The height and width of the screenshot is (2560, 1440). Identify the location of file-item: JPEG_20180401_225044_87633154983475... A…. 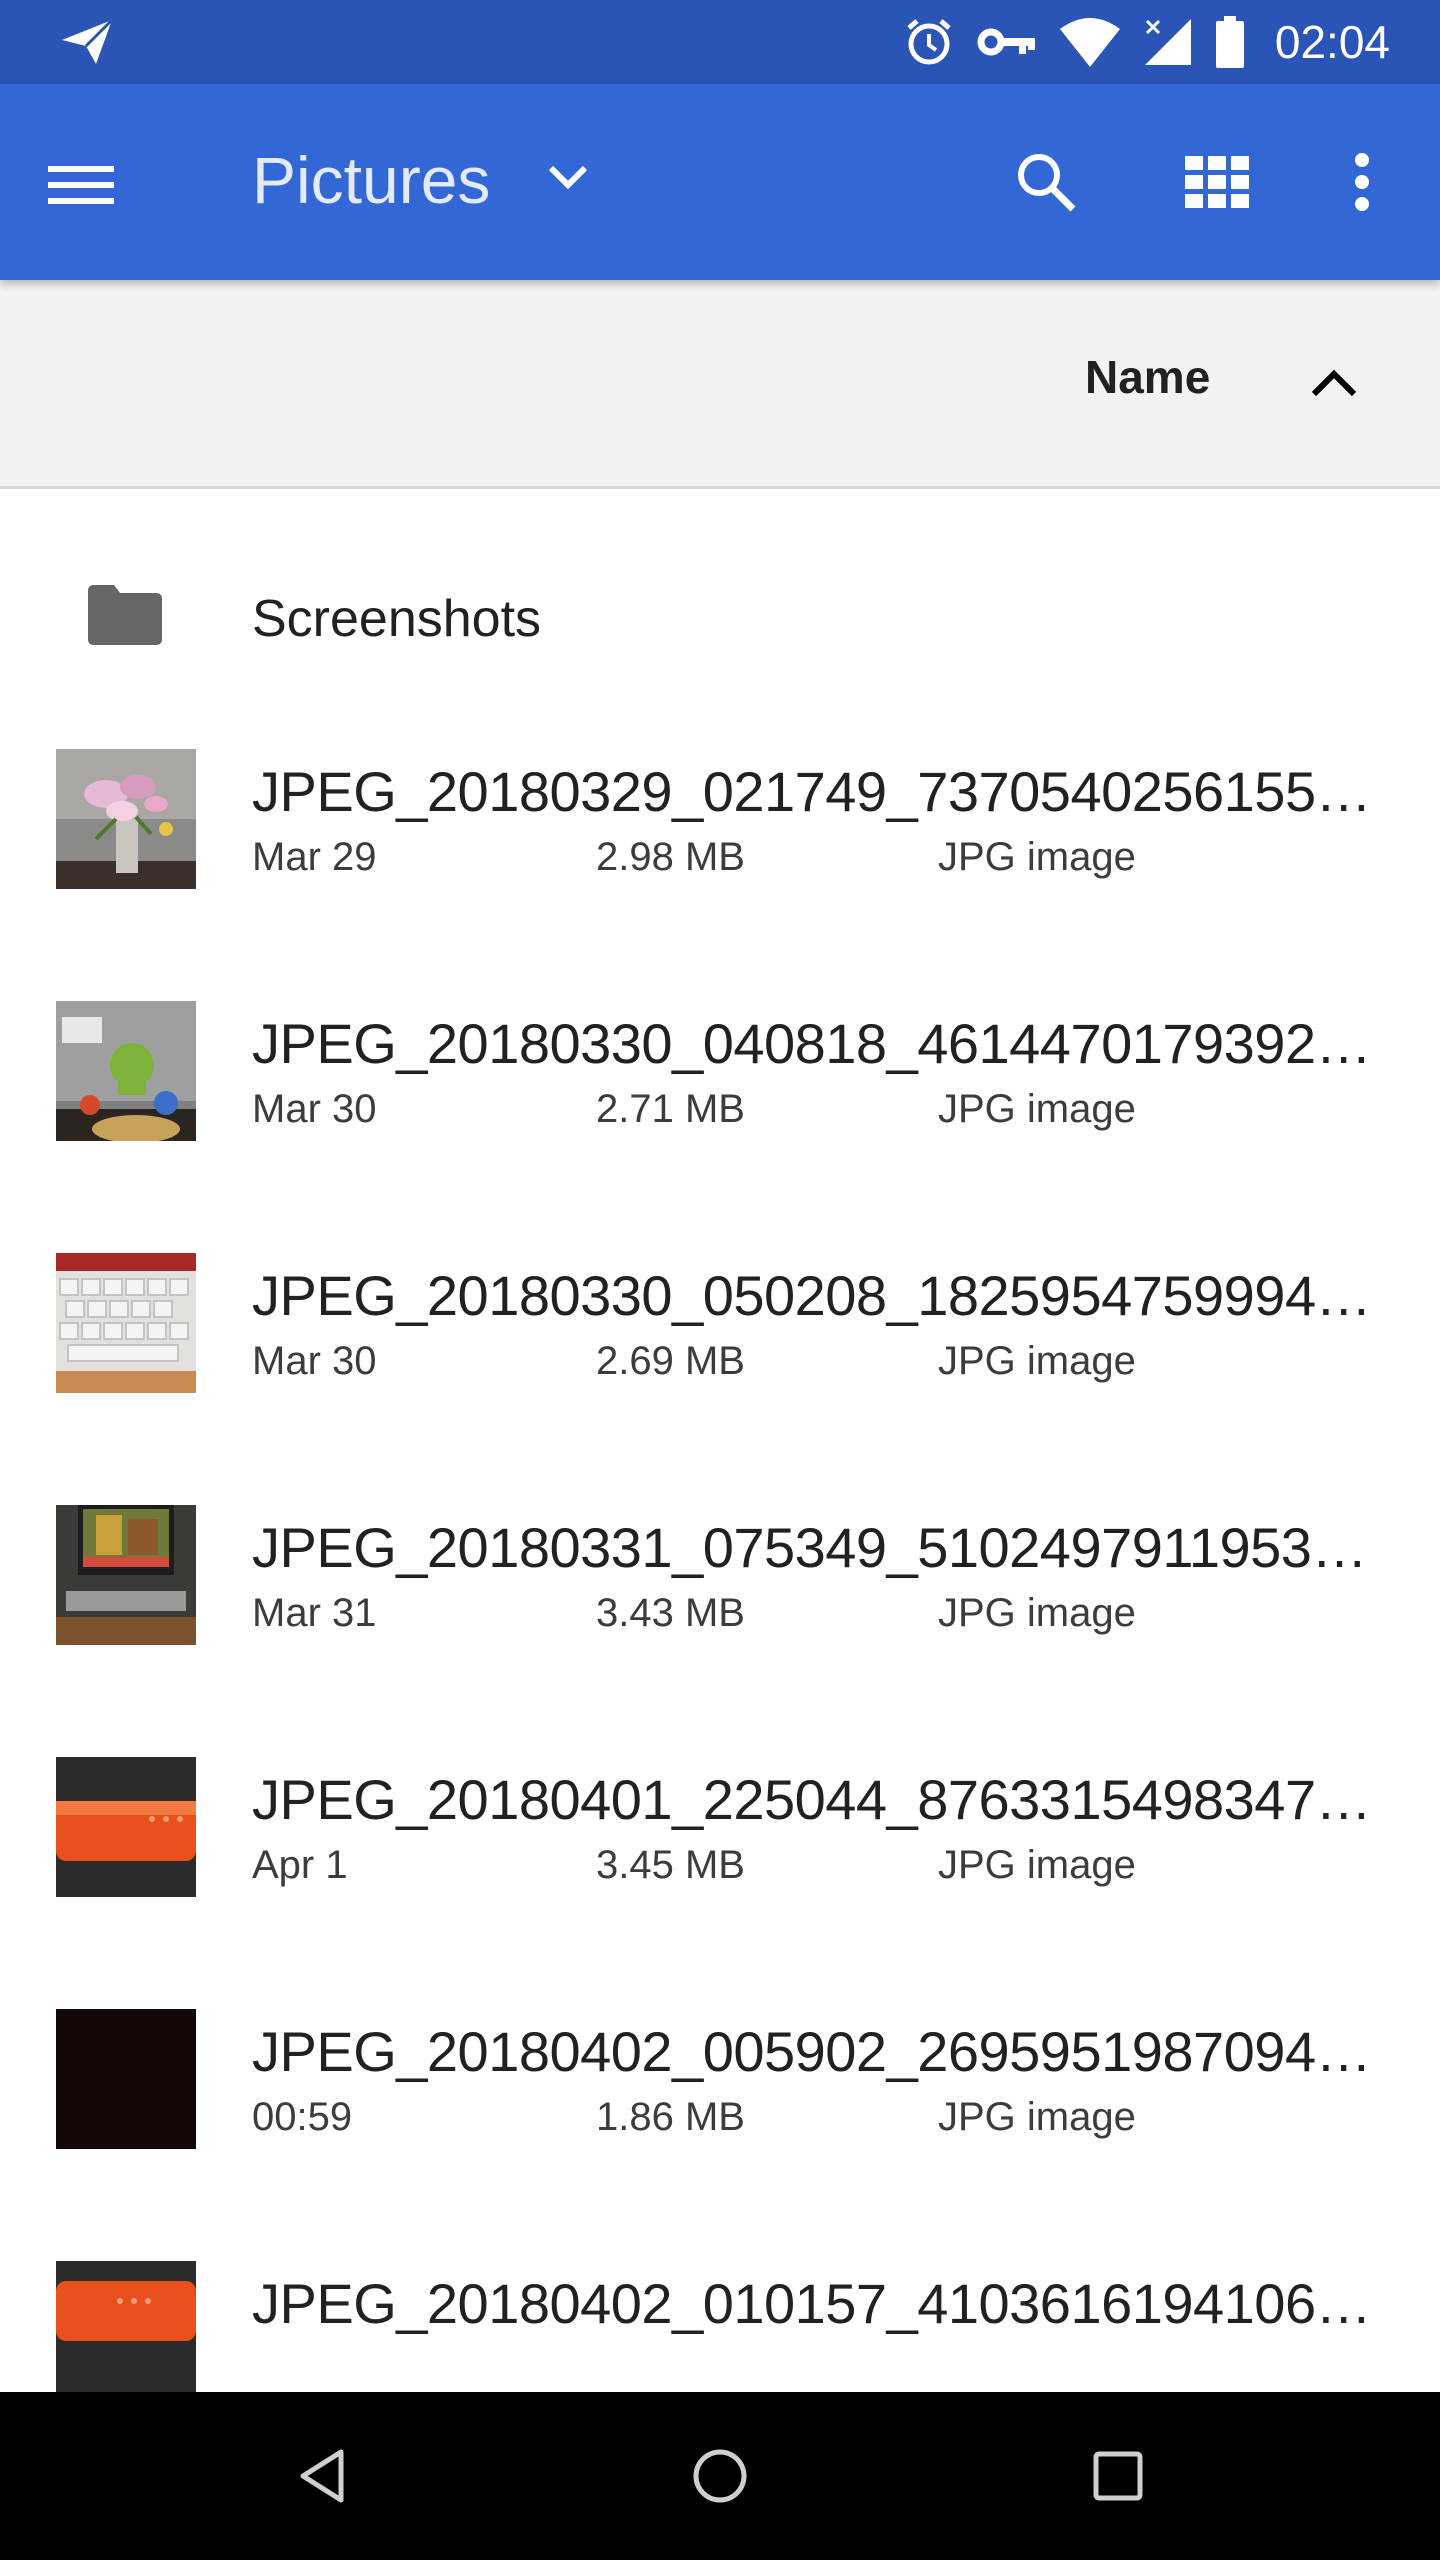
(720, 1883).